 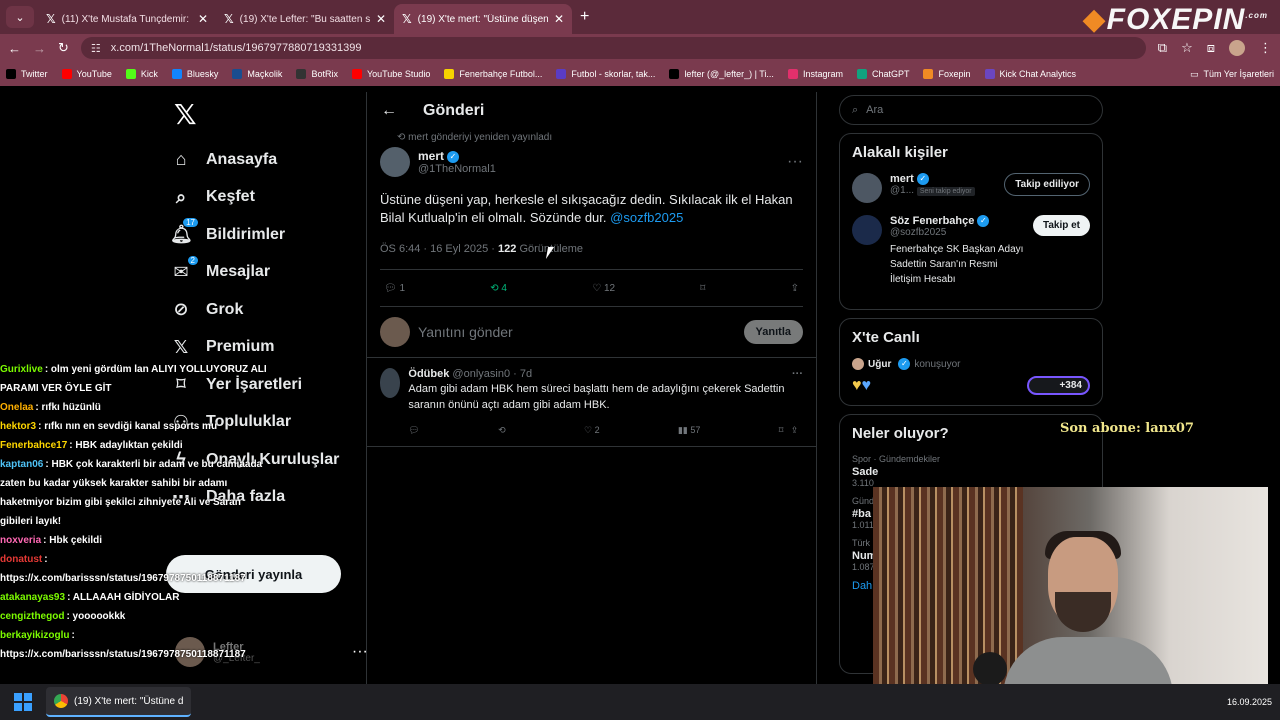 I want to click on menu-icon: ⋮, so click(x=1265, y=48).